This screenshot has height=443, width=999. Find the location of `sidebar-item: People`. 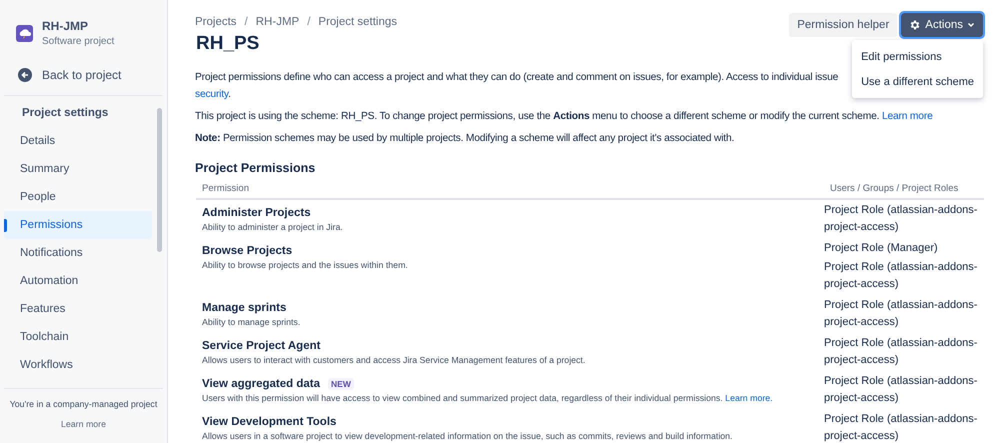

sidebar-item: People is located at coordinates (78, 197).